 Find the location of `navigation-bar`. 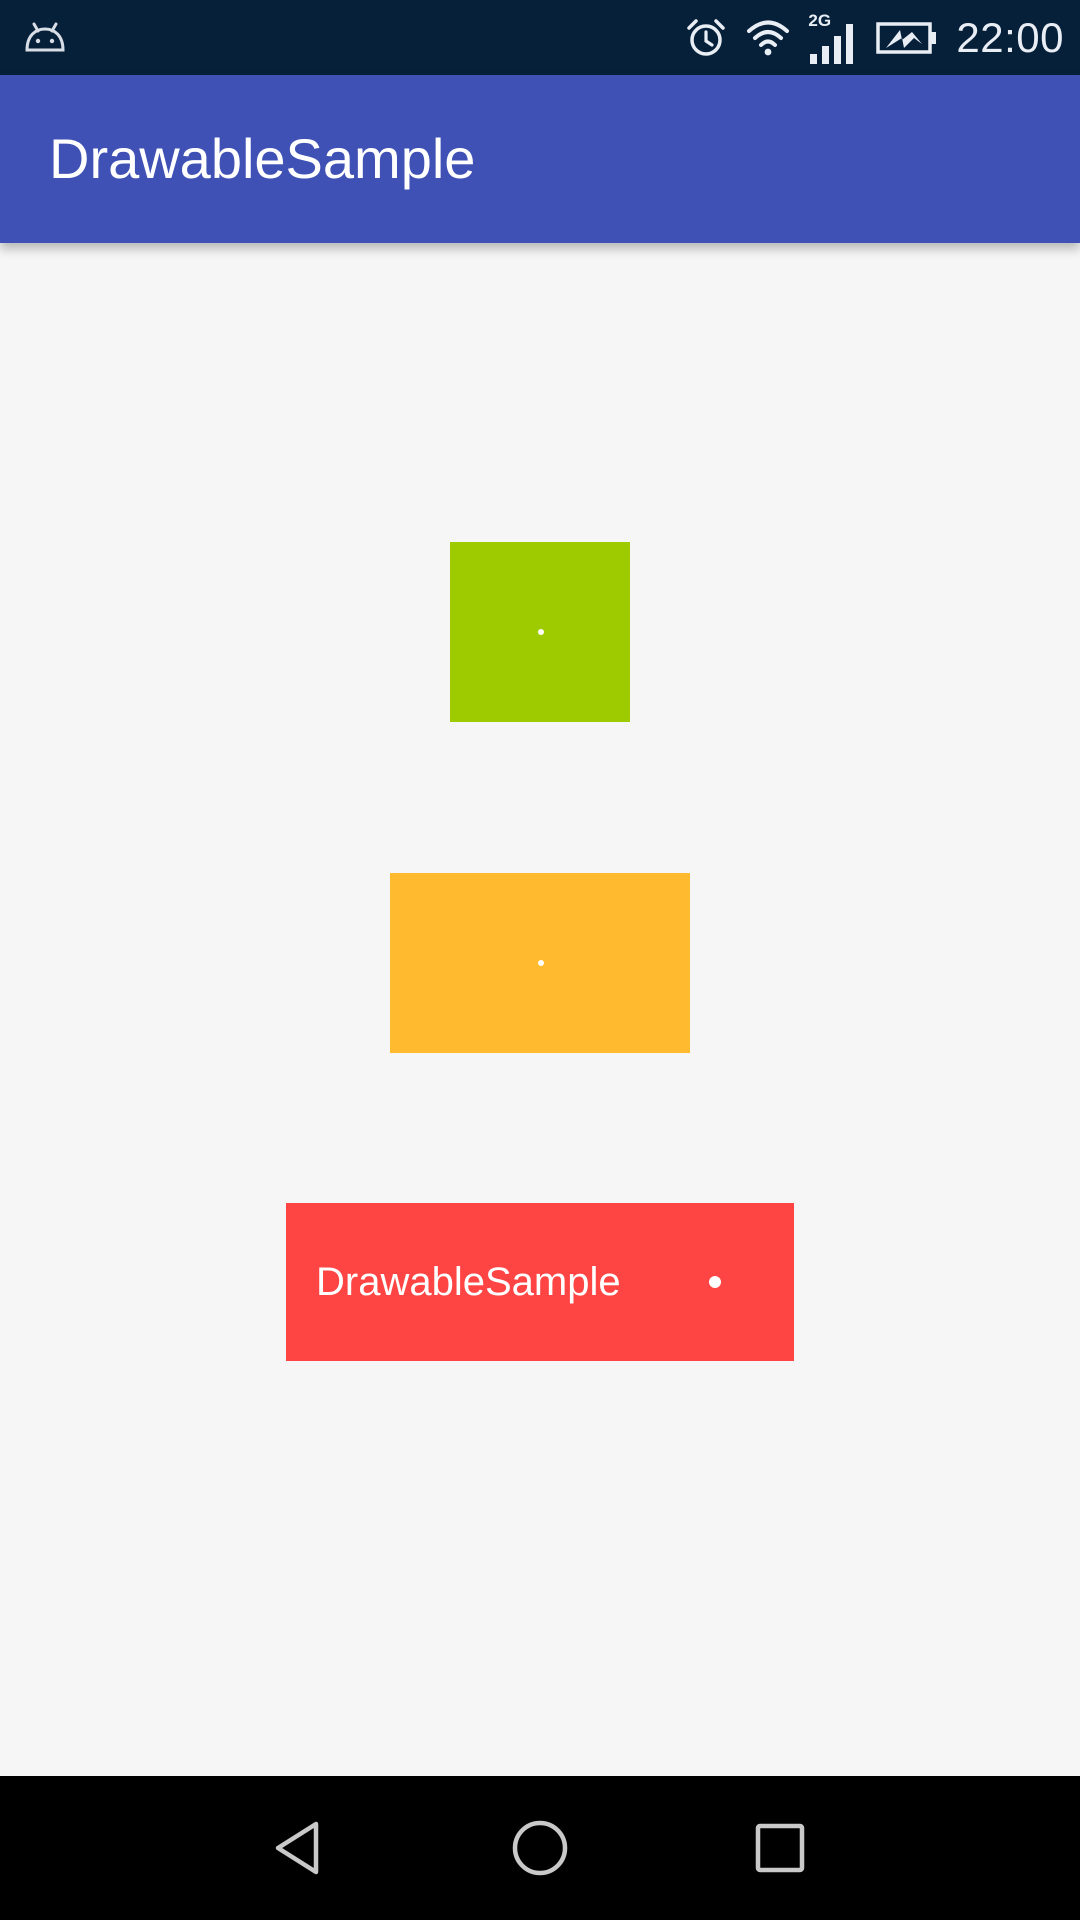

navigation-bar is located at coordinates (540, 1848).